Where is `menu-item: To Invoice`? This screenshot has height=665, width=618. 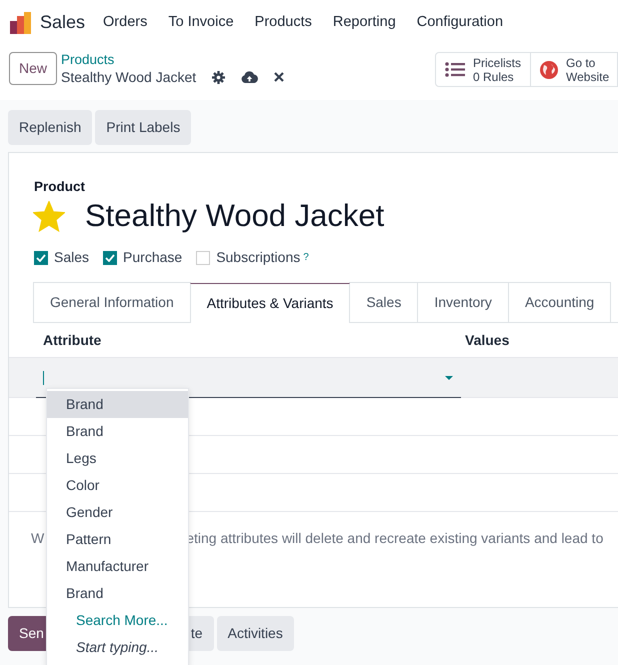
menu-item: To Invoice is located at coordinates (201, 23).